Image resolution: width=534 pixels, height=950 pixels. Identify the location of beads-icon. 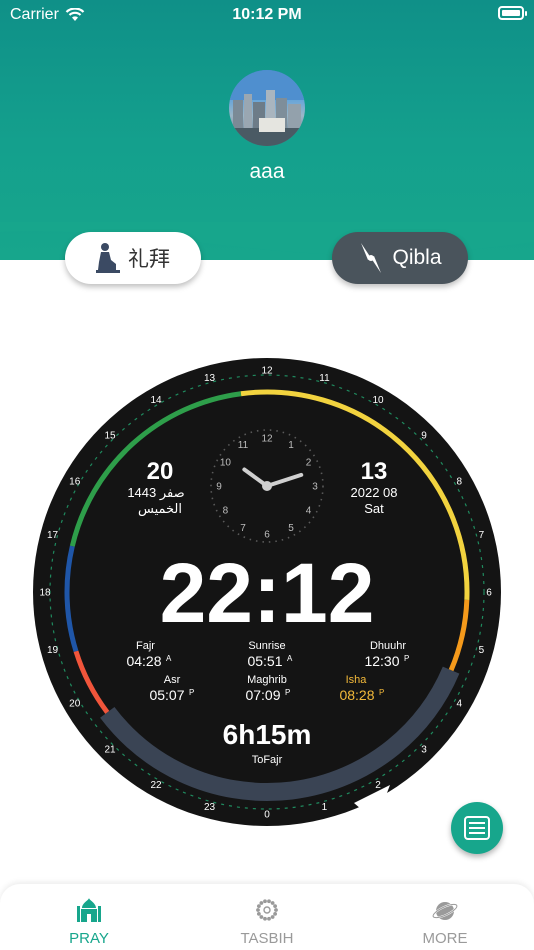
(267, 910).